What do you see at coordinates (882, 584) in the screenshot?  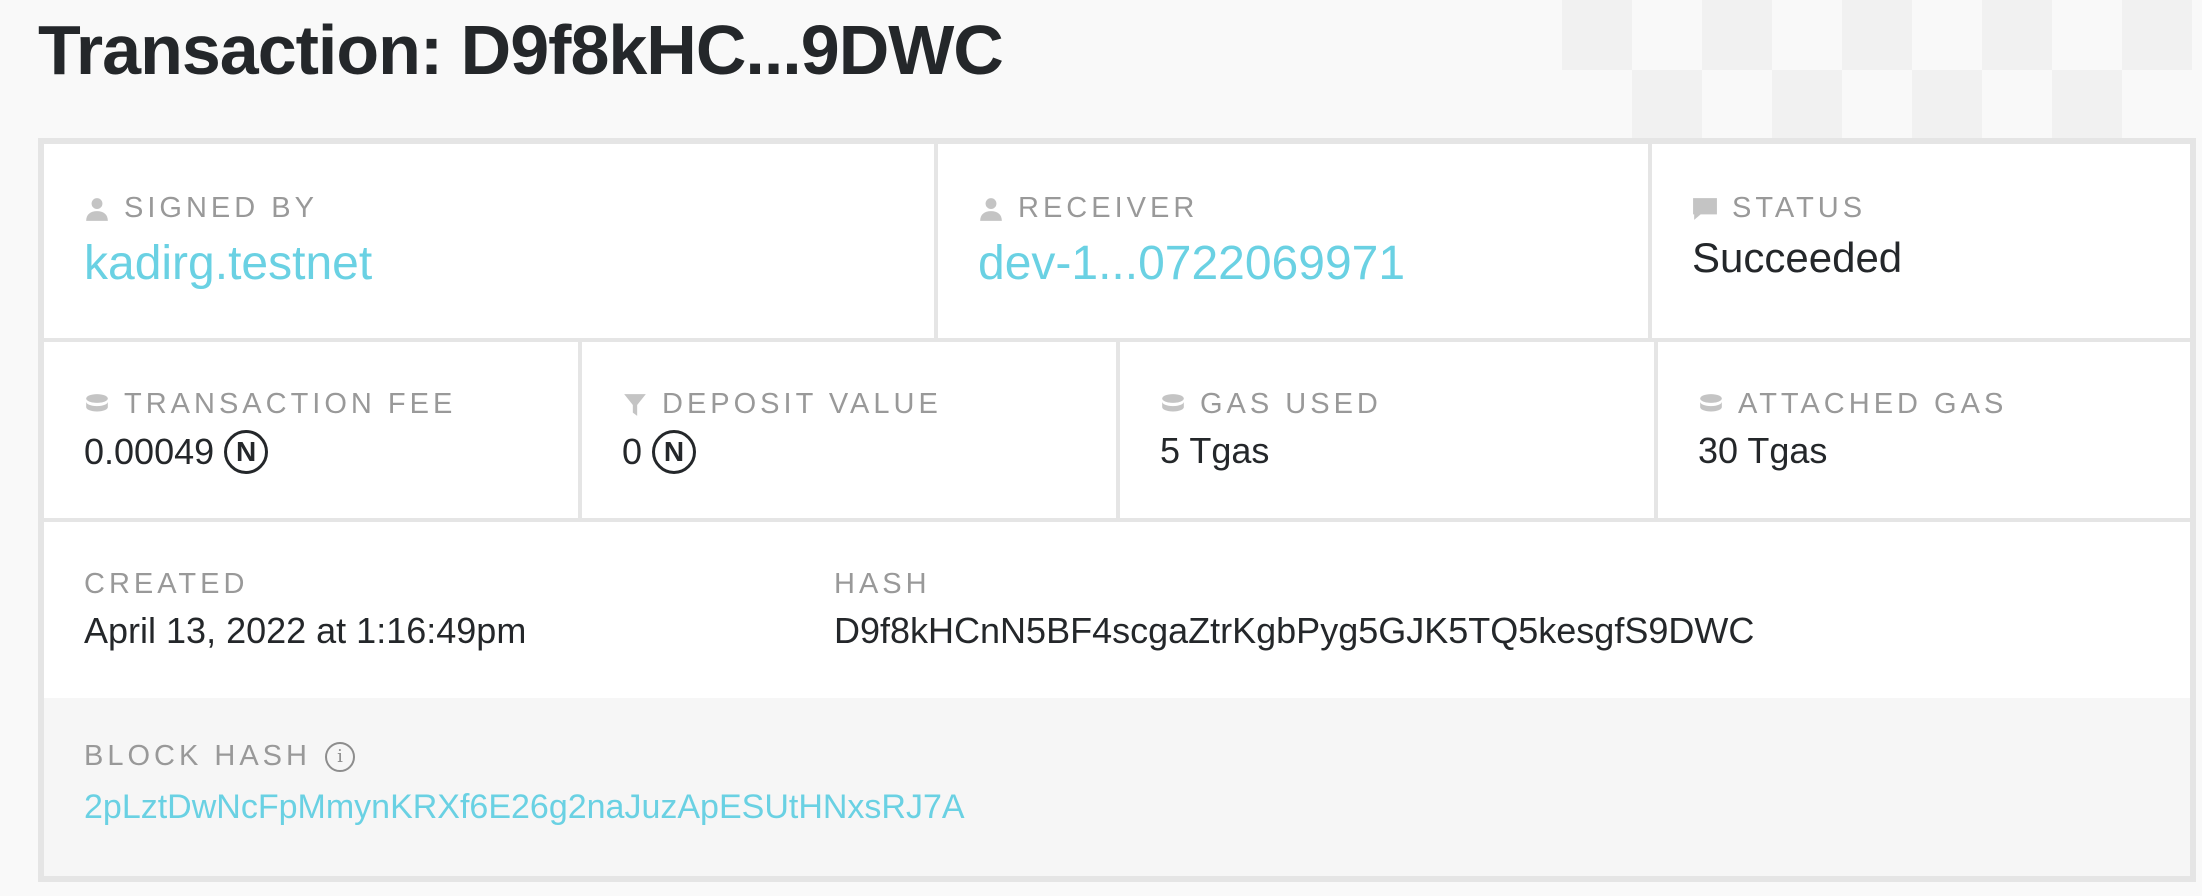 I see `hash-label: HASH` at bounding box center [882, 584].